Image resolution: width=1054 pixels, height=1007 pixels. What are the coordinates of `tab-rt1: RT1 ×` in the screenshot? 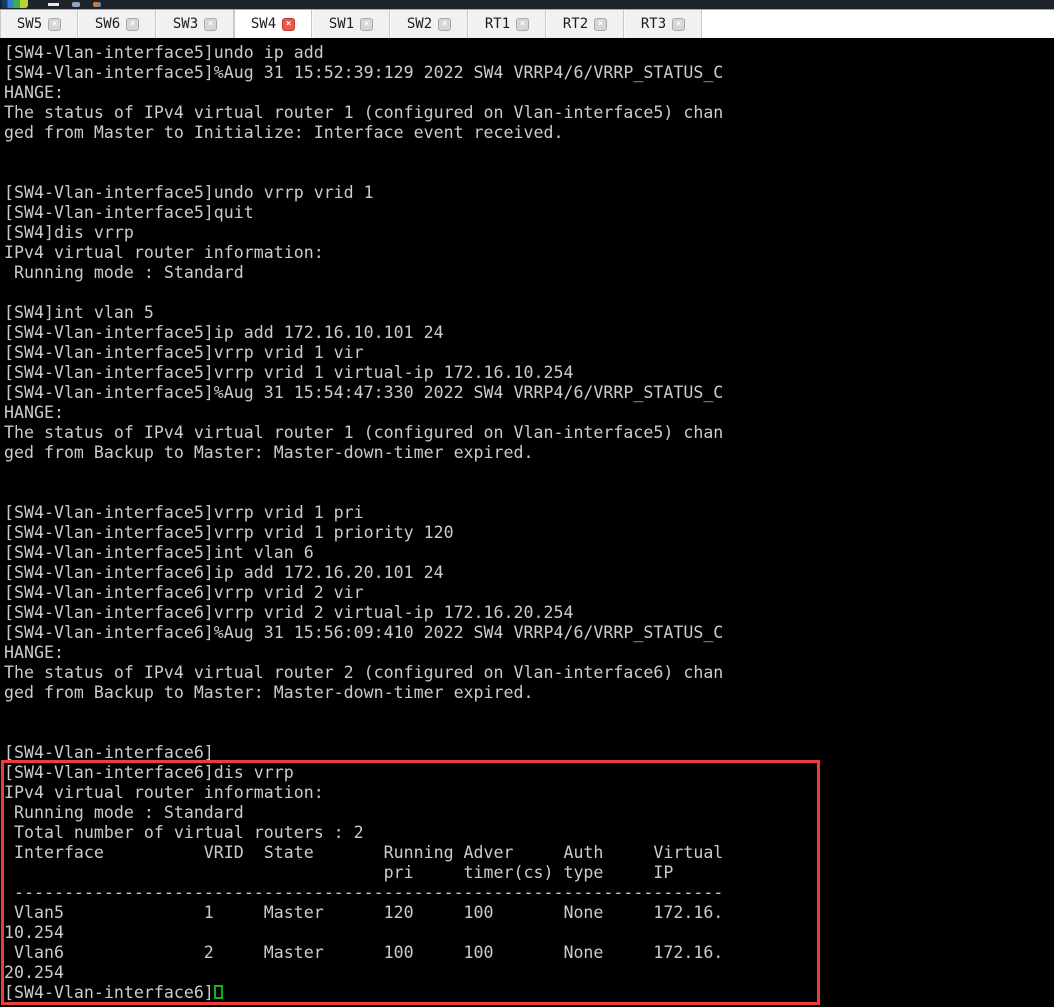 It's located at (507, 24).